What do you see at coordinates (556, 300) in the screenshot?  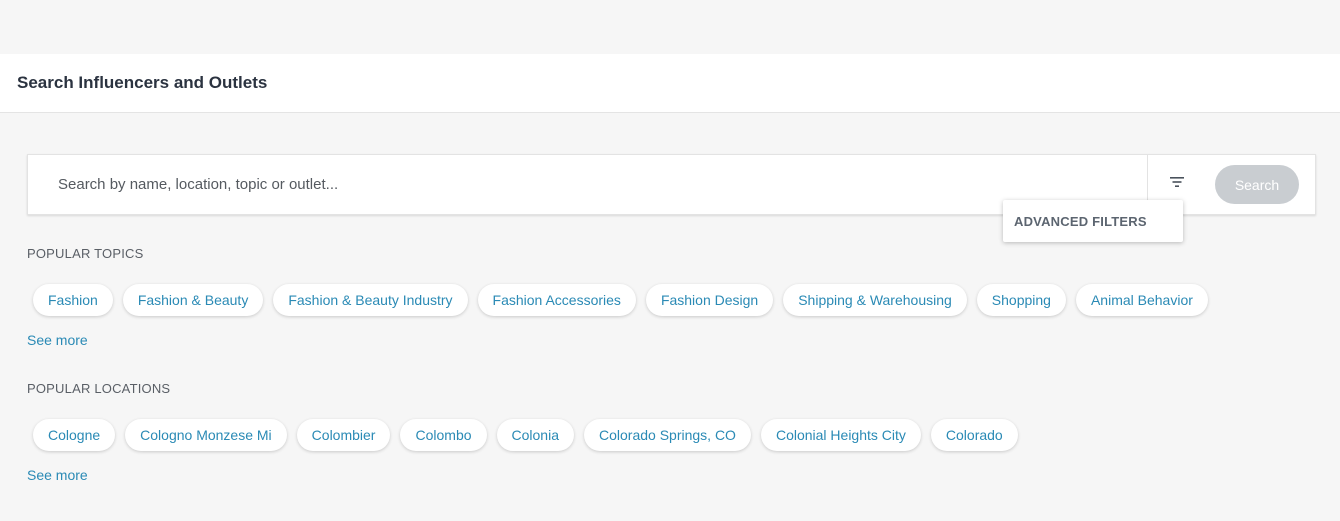 I see `topic-chip: Fashion Accessories` at bounding box center [556, 300].